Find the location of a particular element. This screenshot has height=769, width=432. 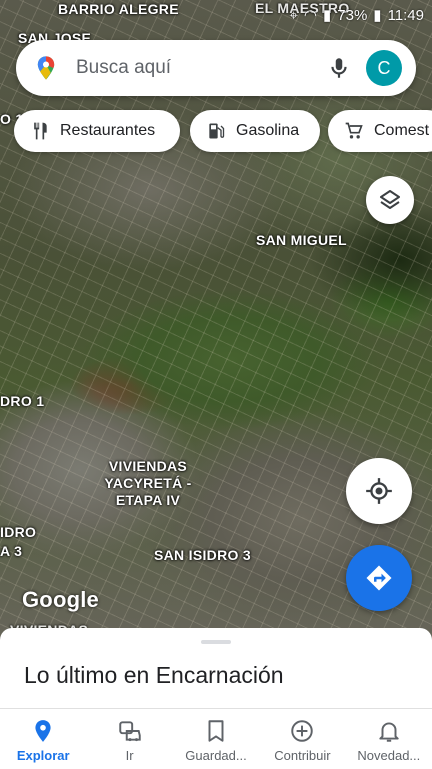

map-label-idro: IDRO is located at coordinates (18, 532).